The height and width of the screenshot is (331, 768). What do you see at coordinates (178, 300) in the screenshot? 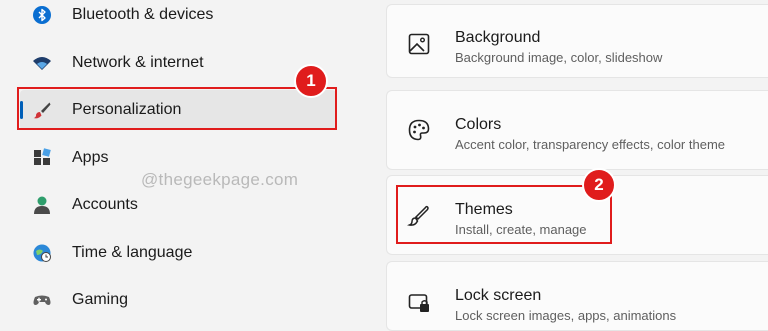
I see `sidebar-item-gaming: Gaming` at bounding box center [178, 300].